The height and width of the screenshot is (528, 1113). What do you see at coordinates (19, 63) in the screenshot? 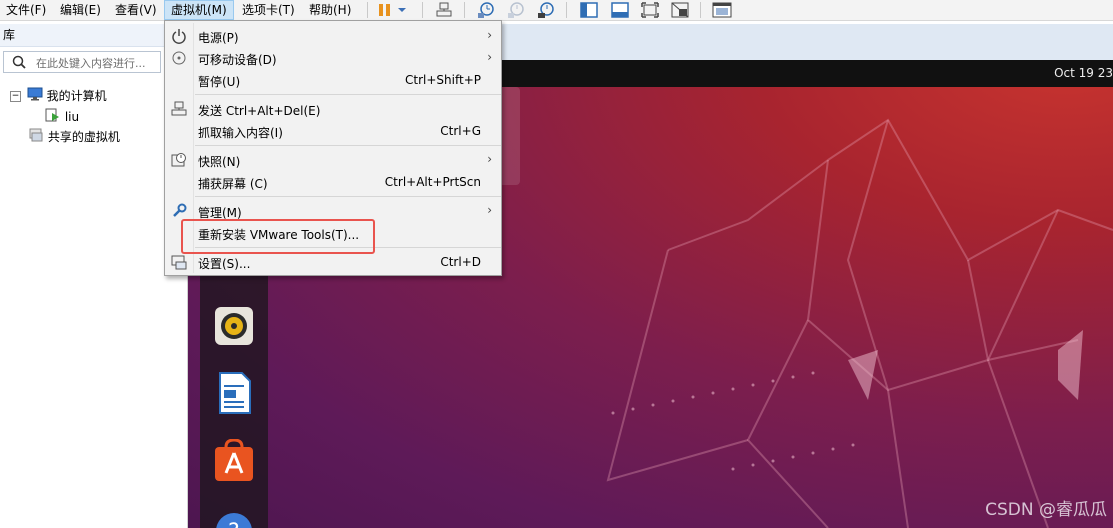
I see `search-icon` at bounding box center [19, 63].